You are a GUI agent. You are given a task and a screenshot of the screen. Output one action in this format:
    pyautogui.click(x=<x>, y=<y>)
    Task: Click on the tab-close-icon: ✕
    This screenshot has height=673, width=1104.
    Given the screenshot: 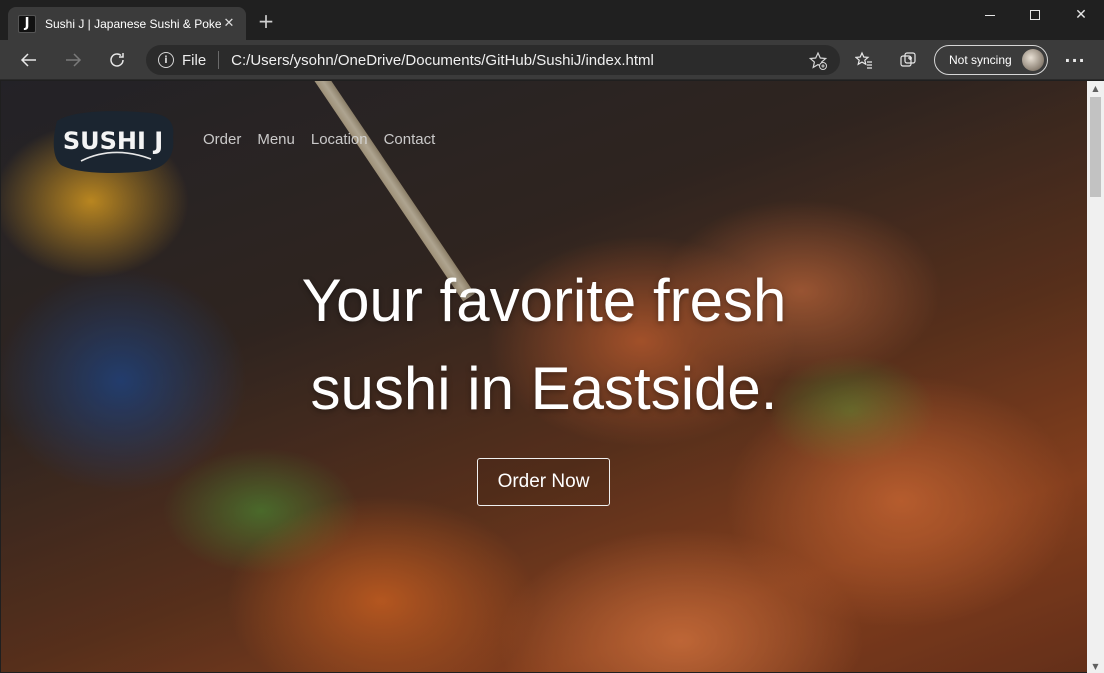 What is the action you would take?
    pyautogui.click(x=229, y=23)
    